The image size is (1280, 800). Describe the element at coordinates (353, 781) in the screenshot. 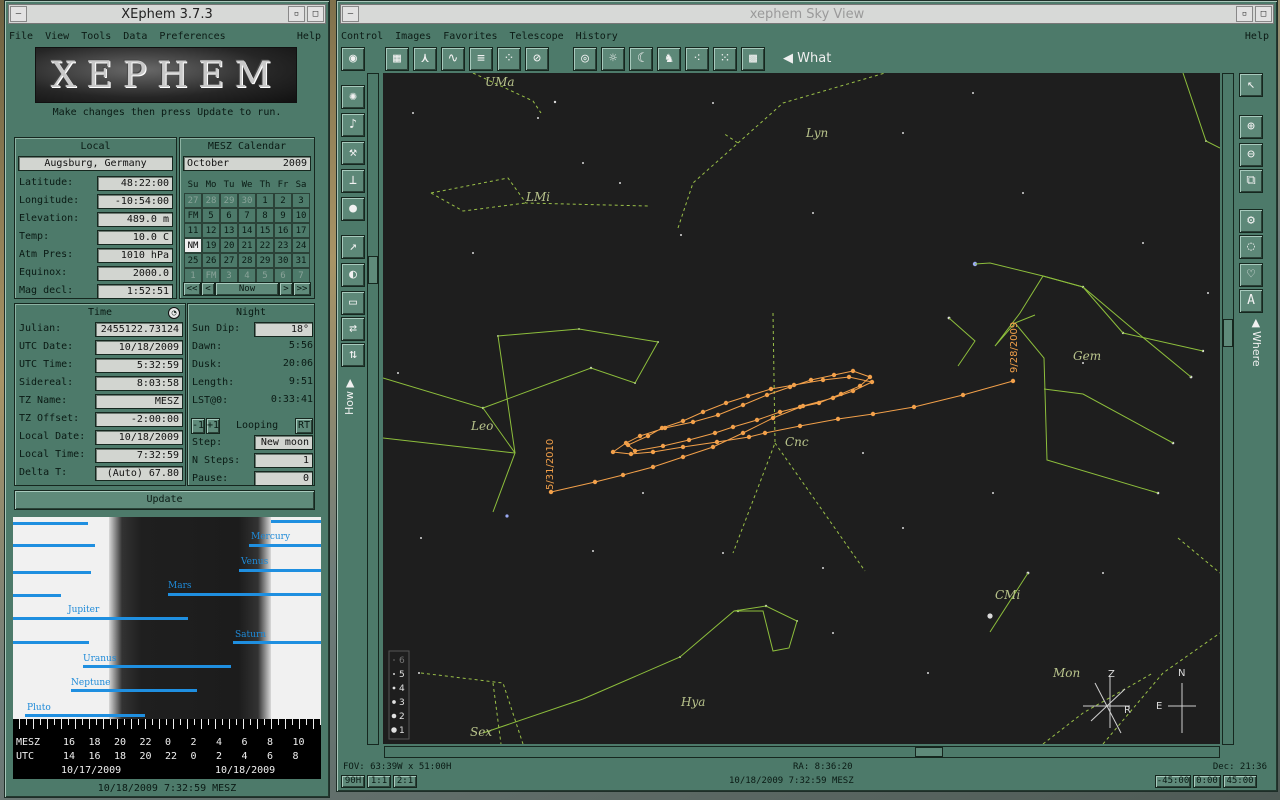

I see `zoom-90h-button: 90H` at that location.